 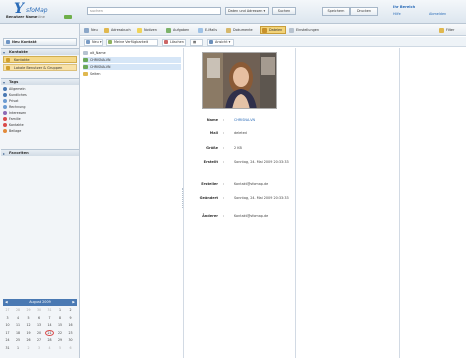 I want to click on grid-icon: ▦, so click(x=195, y=42).